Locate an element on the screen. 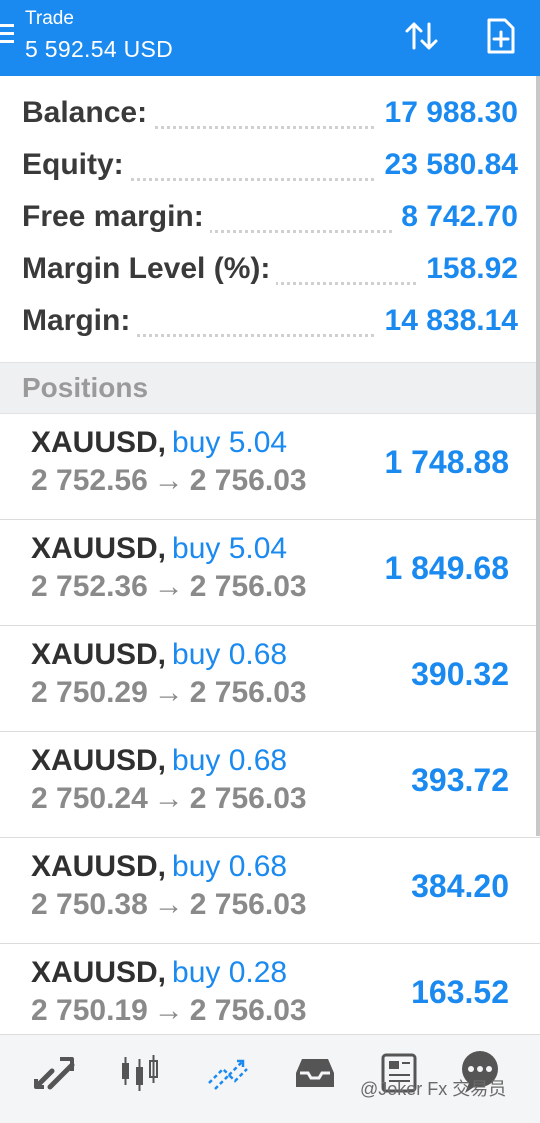 Image resolution: width=540 pixels, height=1123 pixels. equity-value: 23 580.84 is located at coordinates (447, 165).